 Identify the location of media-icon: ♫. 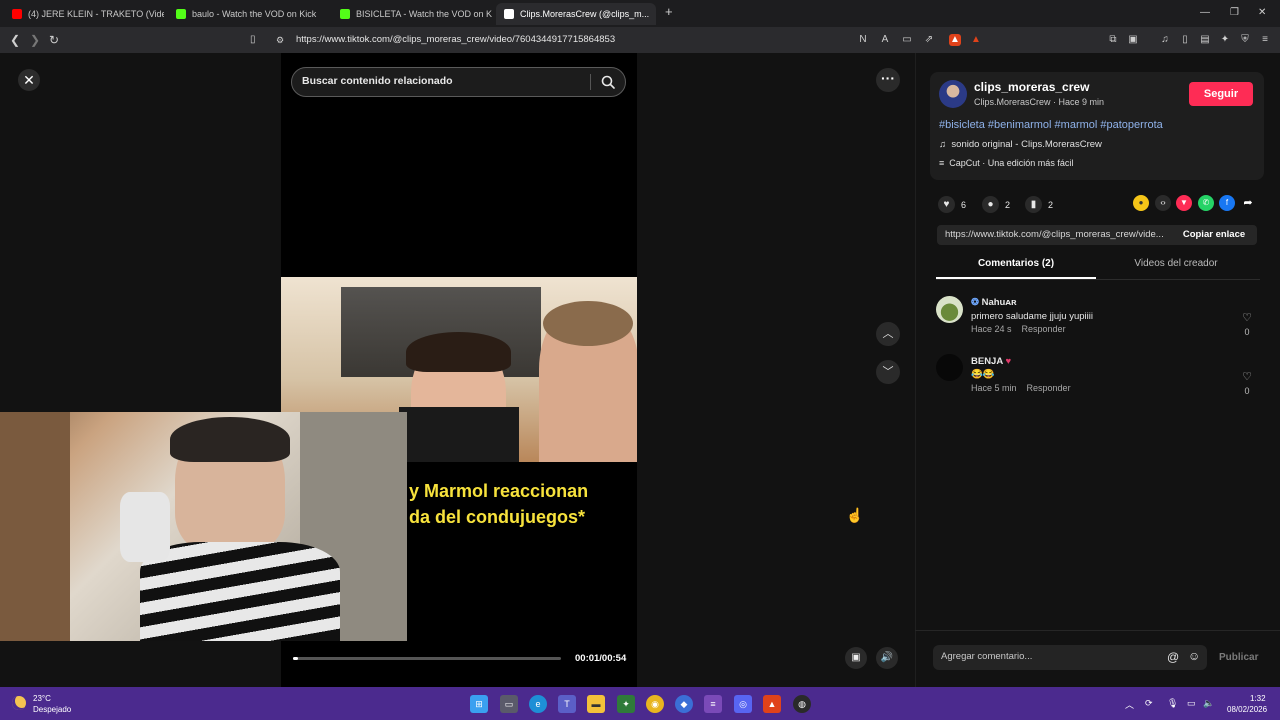
(1165, 40).